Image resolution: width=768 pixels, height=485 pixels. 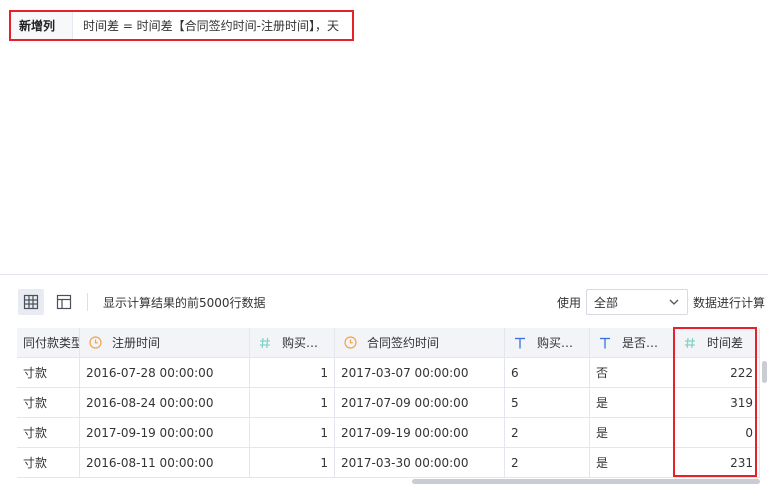 What do you see at coordinates (87, 302) in the screenshot?
I see `toolbar-divider` at bounding box center [87, 302].